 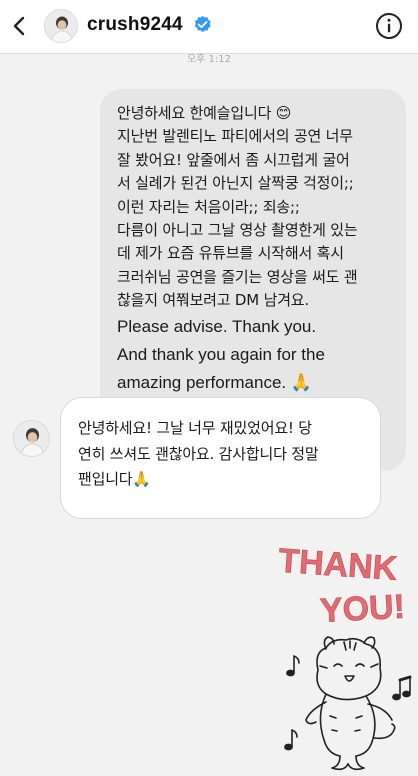 What do you see at coordinates (198, 453) in the screenshot?
I see `message-line: 연히 쓰셔도 괜찮아요. 감사합니다 정말` at bounding box center [198, 453].